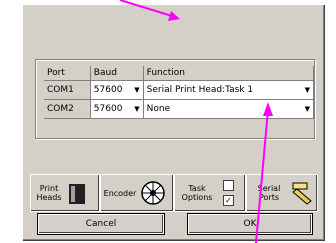 The height and width of the screenshot is (243, 336). I want to click on annotation-arrow-vertical, so click(262, 176).